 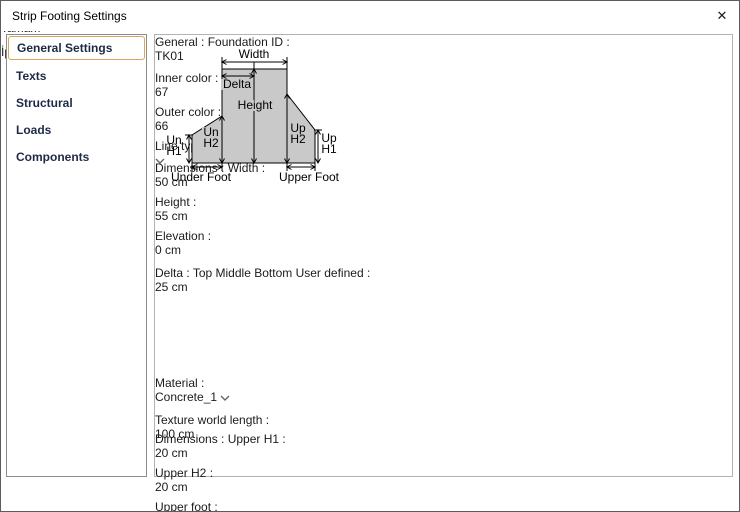 I want to click on sidebar-item-structural: Structural, so click(x=76, y=102).